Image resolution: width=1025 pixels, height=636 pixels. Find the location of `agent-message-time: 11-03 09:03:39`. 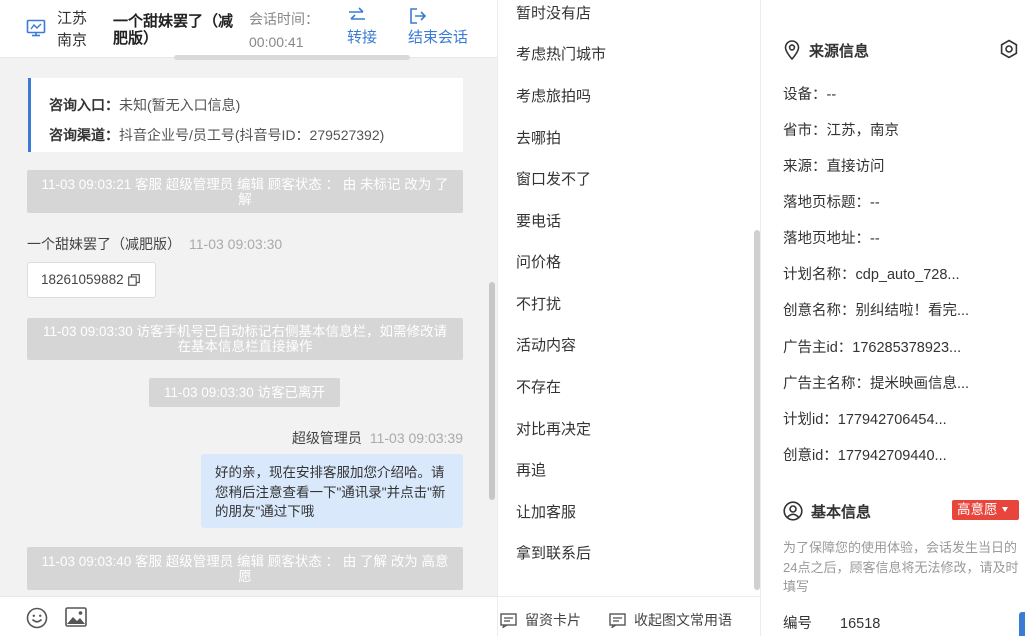

agent-message-time: 11-03 09:03:39 is located at coordinates (416, 438).